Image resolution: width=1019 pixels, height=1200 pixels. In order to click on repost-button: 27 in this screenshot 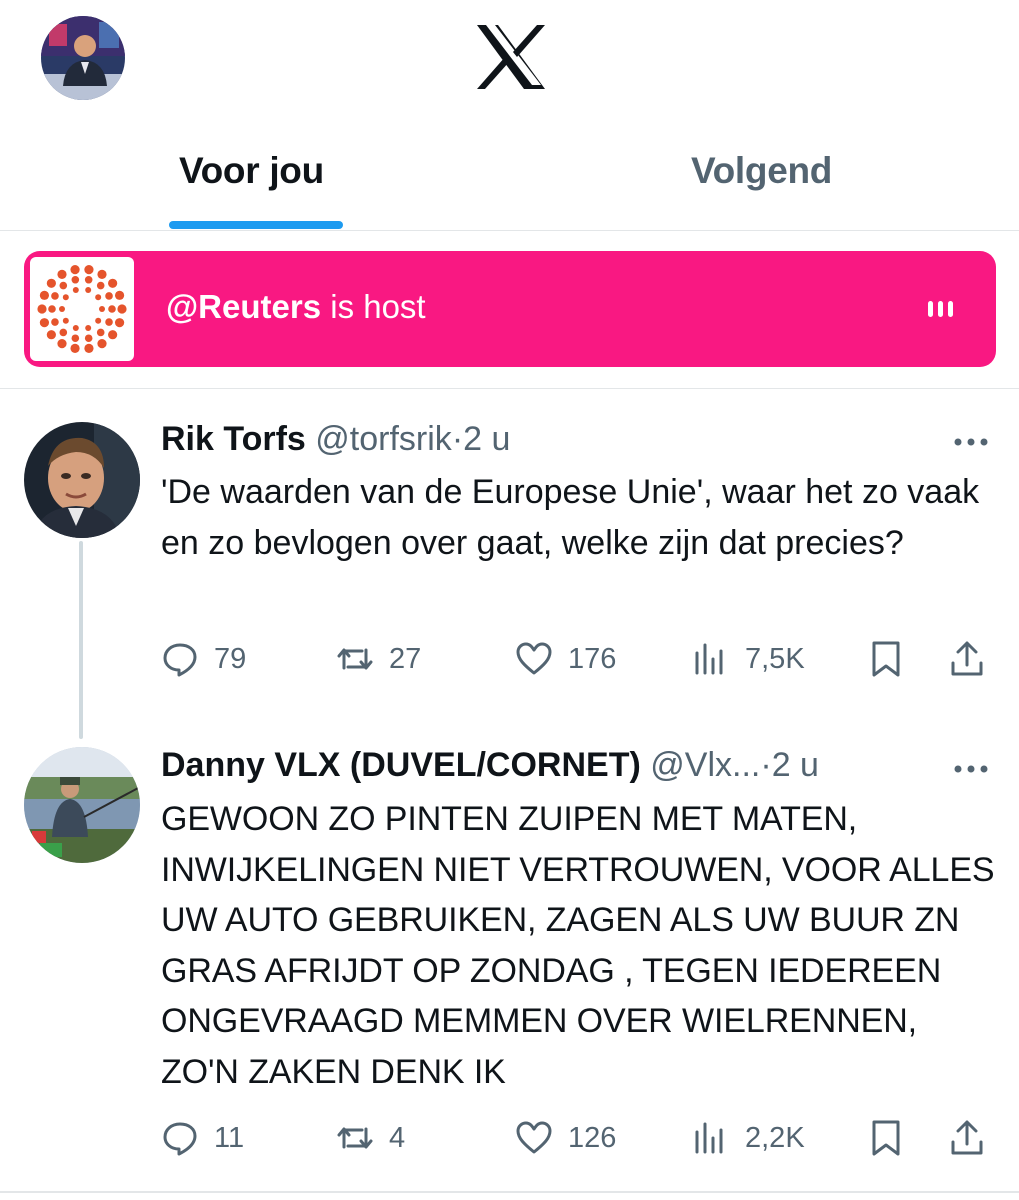, I will do `click(378, 659)`.